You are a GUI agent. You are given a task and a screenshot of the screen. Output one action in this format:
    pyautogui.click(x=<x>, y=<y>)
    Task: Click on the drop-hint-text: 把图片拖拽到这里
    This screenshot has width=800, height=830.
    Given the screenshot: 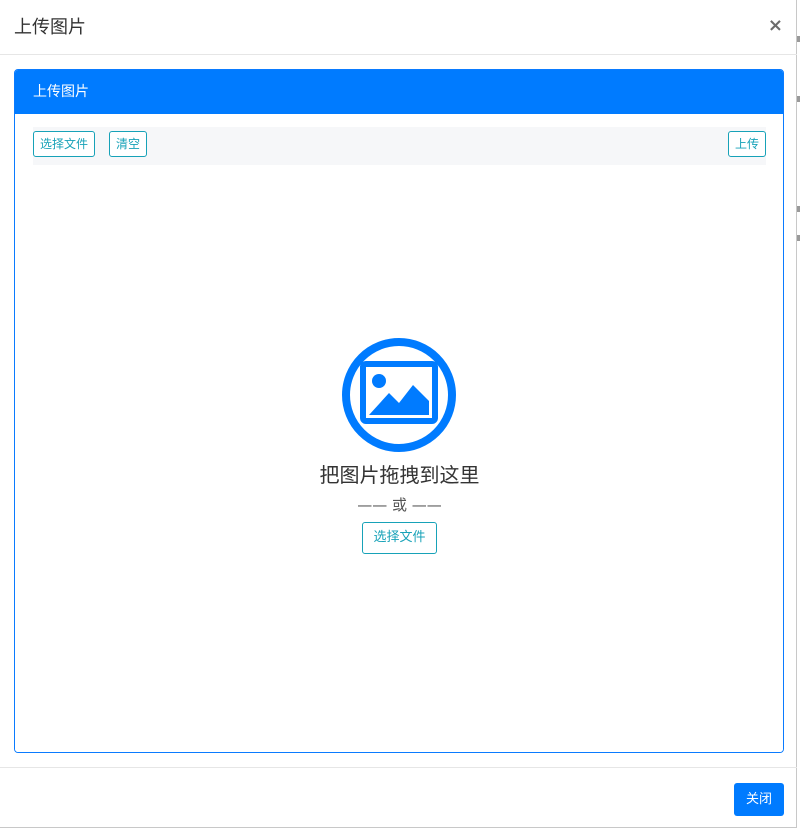 What is the action you would take?
    pyautogui.click(x=399, y=475)
    